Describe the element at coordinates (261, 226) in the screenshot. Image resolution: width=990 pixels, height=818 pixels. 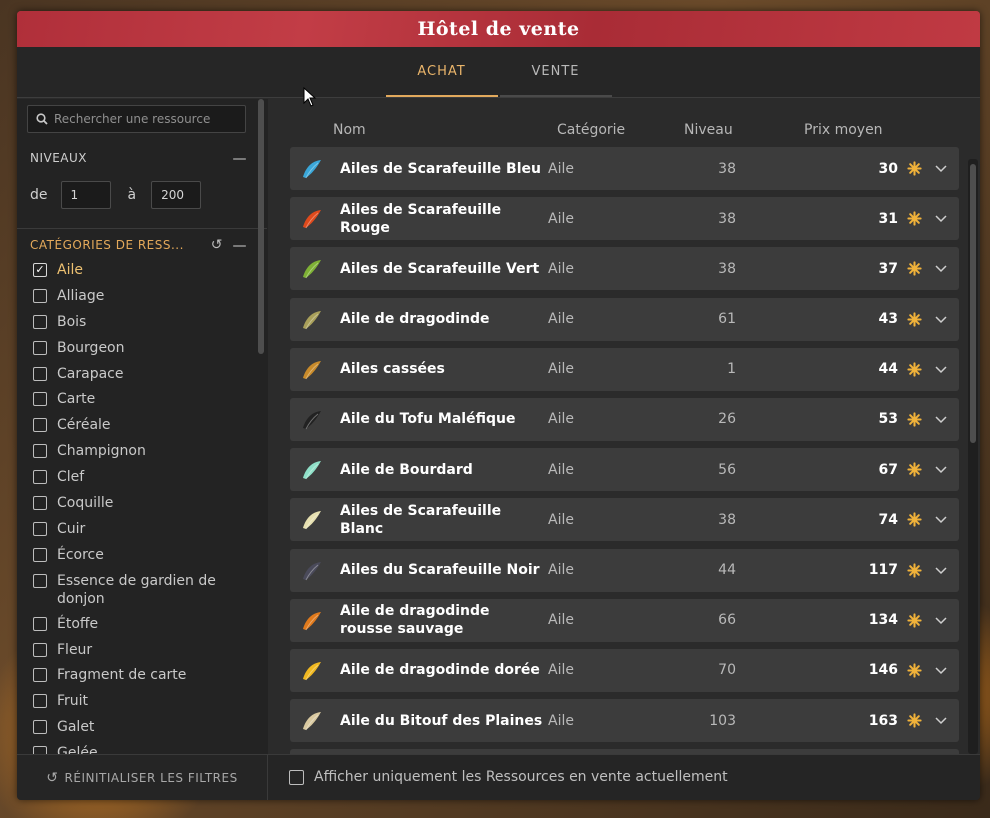
I see `sidebar-scrollbar` at that location.